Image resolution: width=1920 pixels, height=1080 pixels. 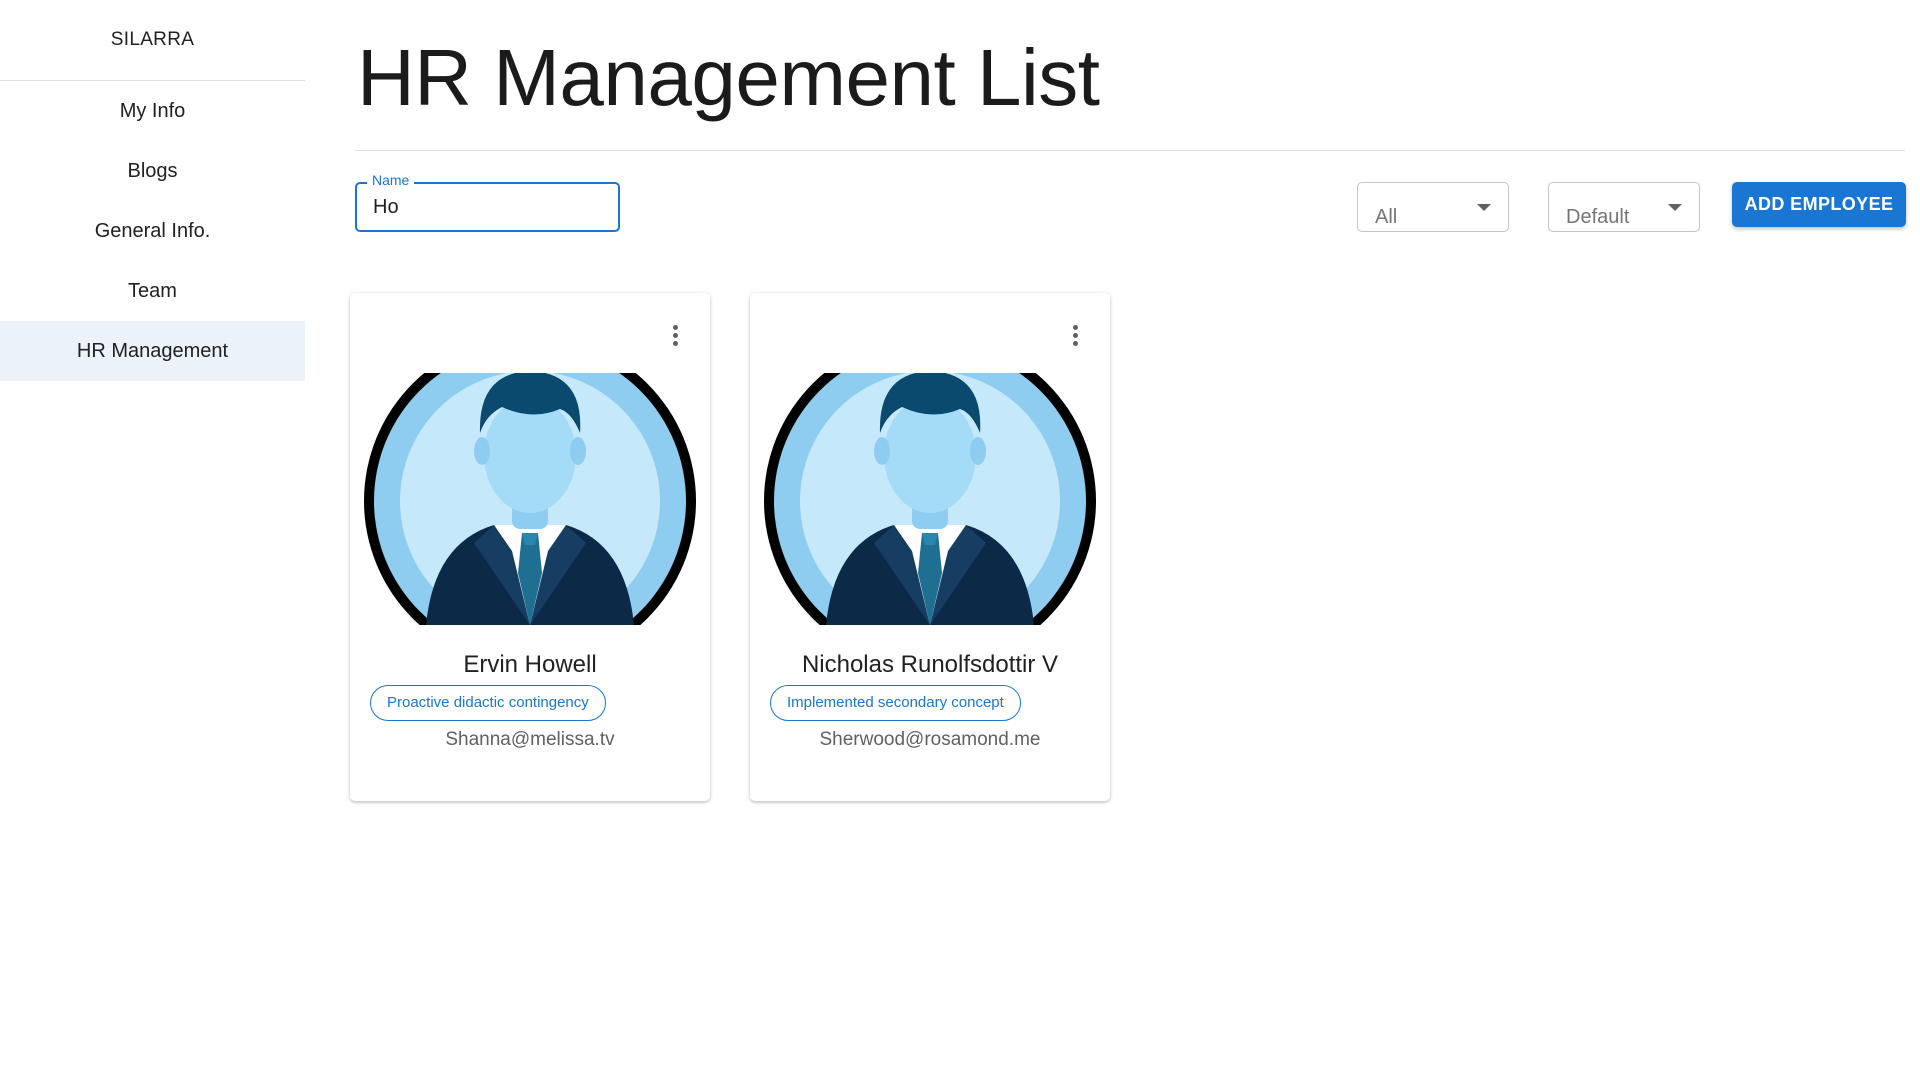 I want to click on employee-email: Shanna@melissa.tv, so click(x=530, y=739).